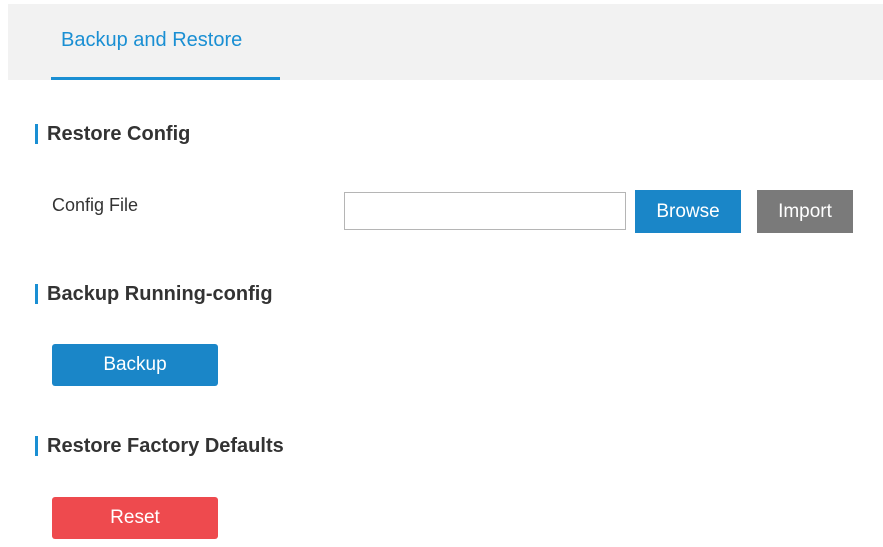 The image size is (883, 547). What do you see at coordinates (135, 518) in the screenshot?
I see `reset-button: Reset` at bounding box center [135, 518].